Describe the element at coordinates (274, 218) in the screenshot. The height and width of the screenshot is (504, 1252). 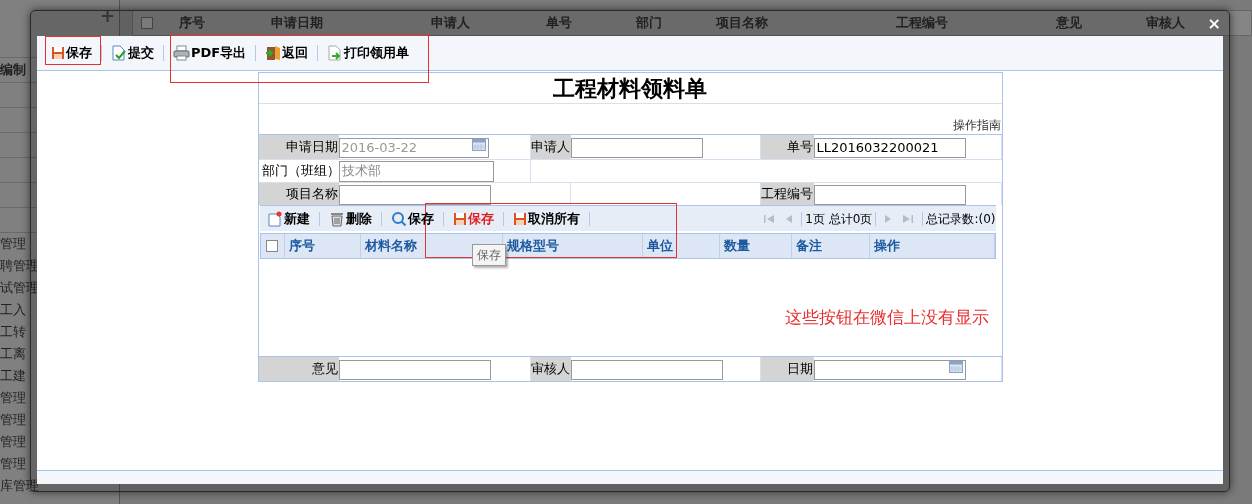
I see `new-document-icon` at that location.